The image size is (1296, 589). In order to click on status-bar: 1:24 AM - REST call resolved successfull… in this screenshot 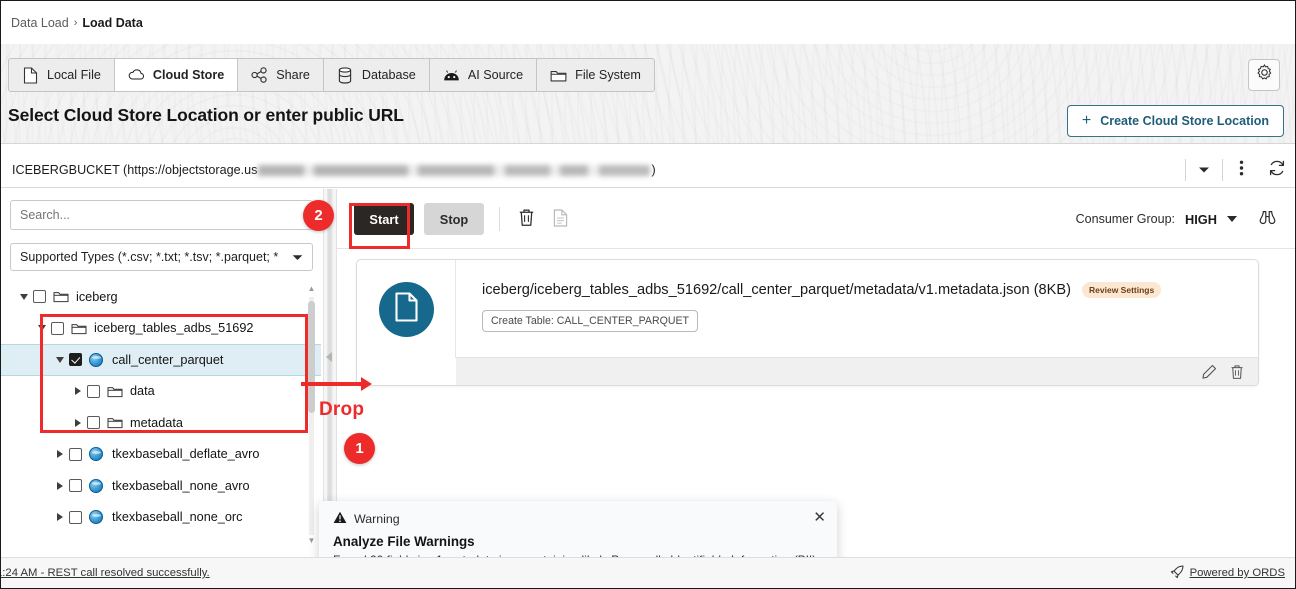, I will do `click(648, 572)`.